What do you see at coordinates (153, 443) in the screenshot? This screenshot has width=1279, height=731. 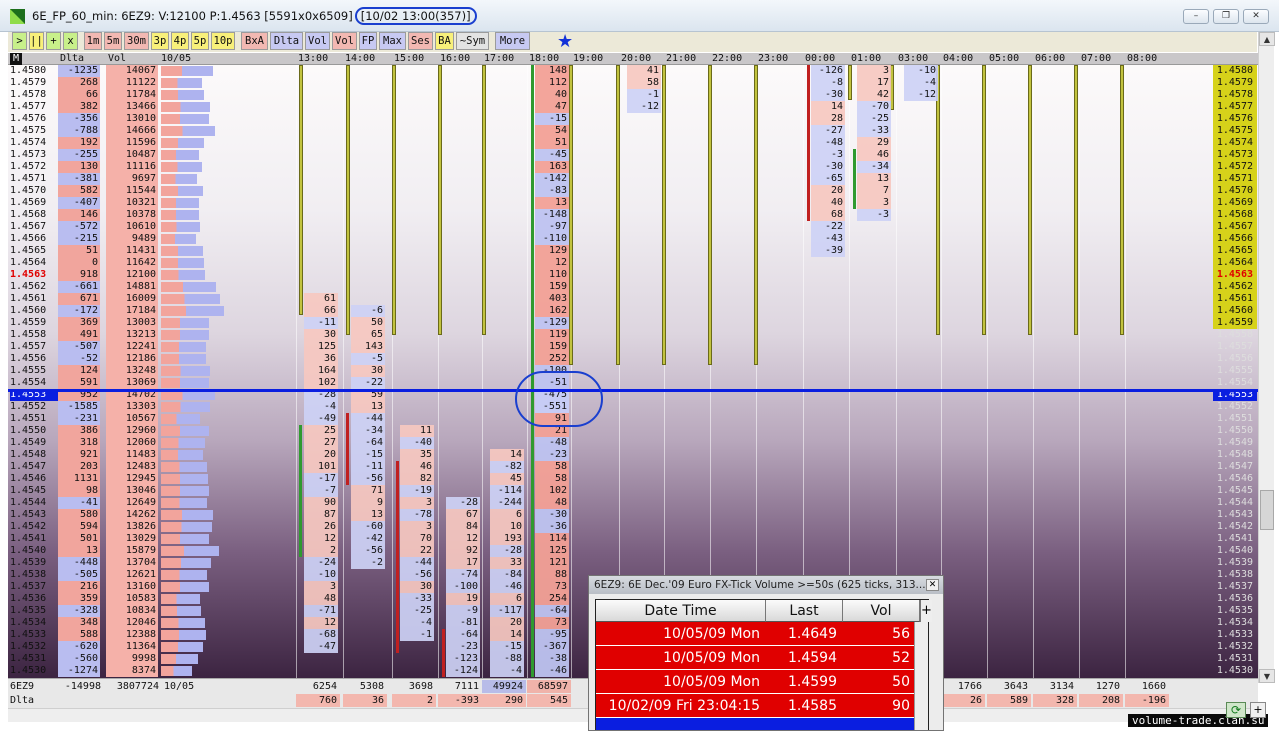 I see `ladder-row: 1.4549 318 12060` at bounding box center [153, 443].